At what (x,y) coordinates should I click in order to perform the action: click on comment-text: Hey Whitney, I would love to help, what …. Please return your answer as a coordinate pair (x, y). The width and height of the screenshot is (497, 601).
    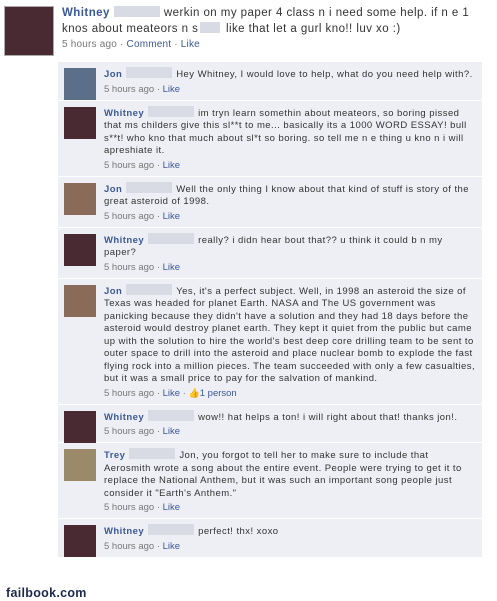
    Looking at the image, I should click on (324, 74).